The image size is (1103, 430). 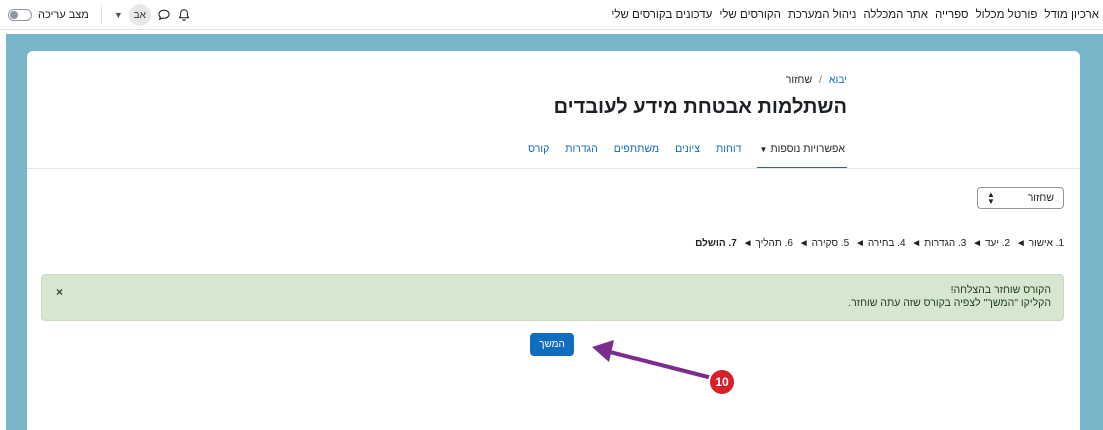 What do you see at coordinates (895, 15) in the screenshot?
I see `nav-link-college-site: אתר המכללה` at bounding box center [895, 15].